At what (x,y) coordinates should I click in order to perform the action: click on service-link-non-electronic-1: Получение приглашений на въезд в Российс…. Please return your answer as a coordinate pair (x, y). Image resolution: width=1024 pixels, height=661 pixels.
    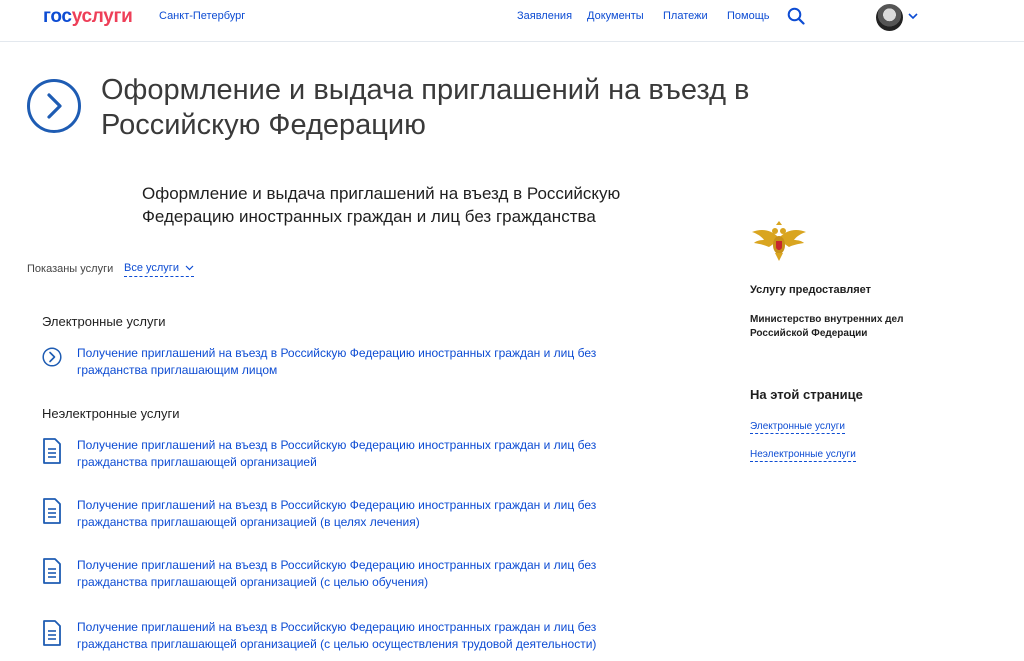
    Looking at the image, I should click on (372, 454).